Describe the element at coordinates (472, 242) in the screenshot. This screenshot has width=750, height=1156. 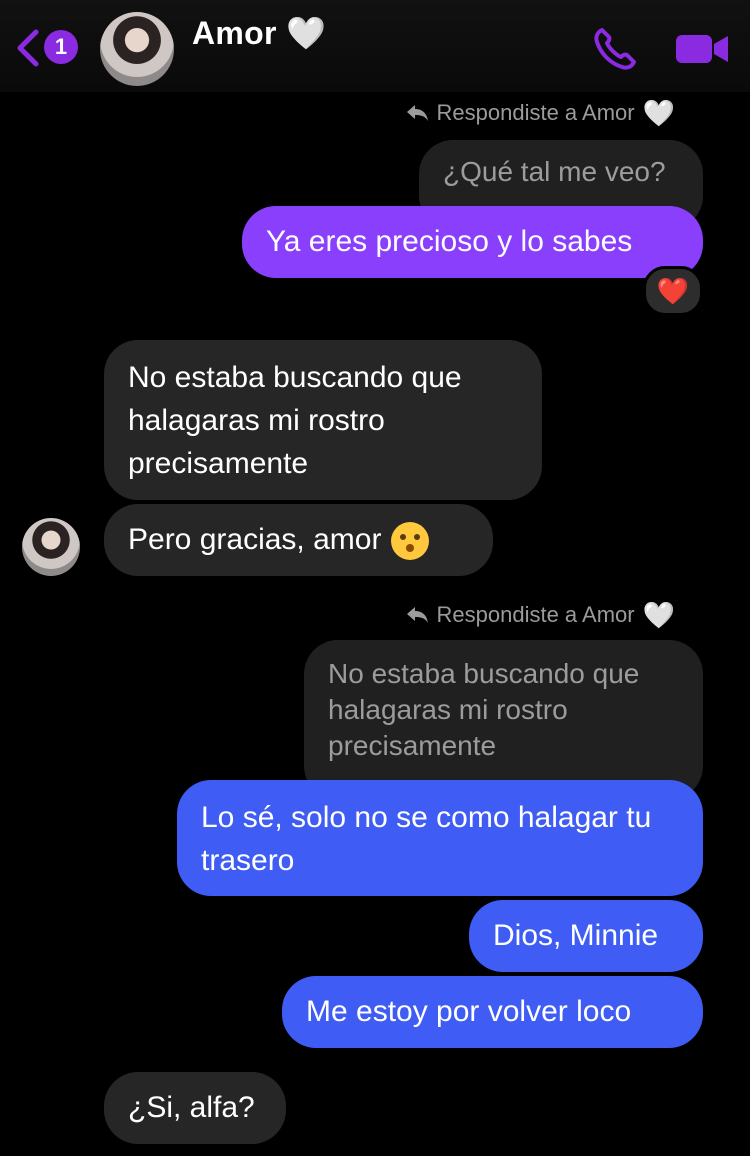
I see `sent-message: Ya eres precioso y lo sabes` at that location.